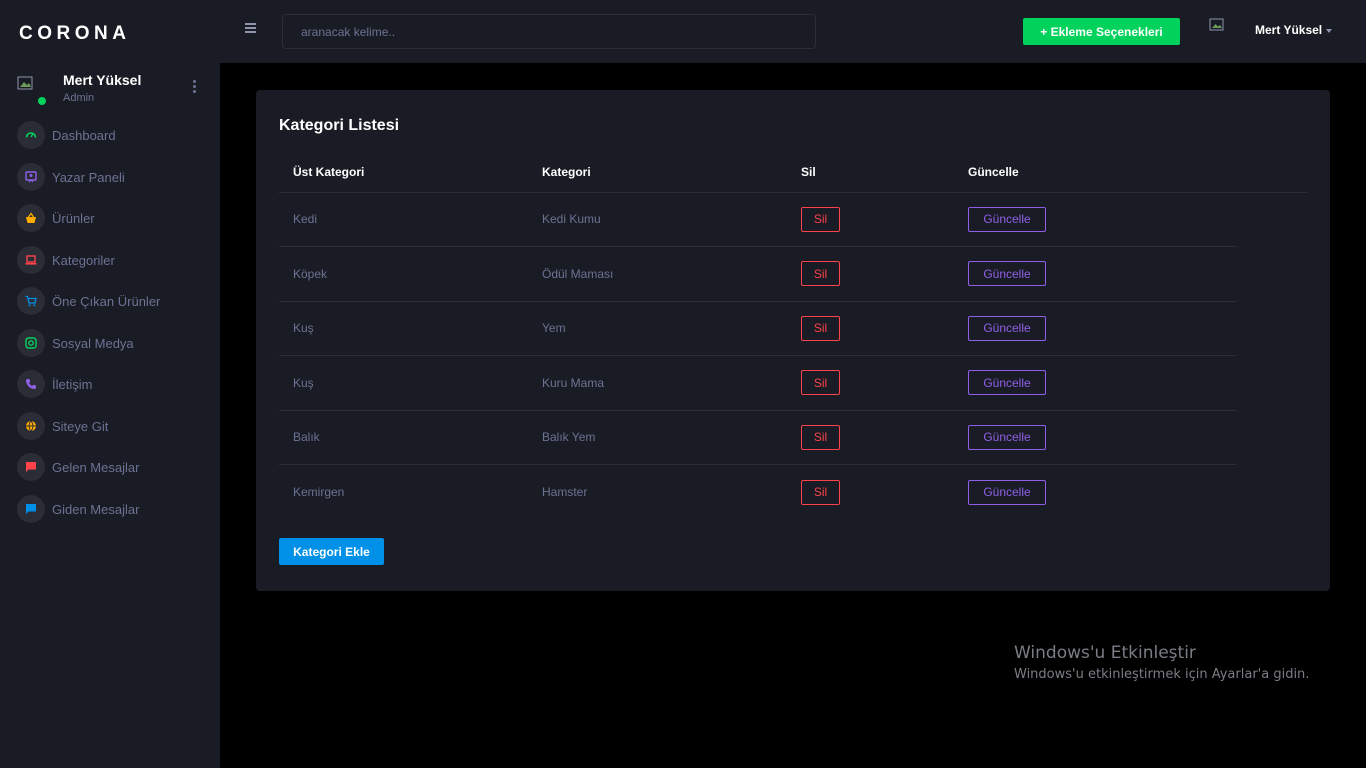  I want to click on column-header-category: Kategori, so click(671, 172).